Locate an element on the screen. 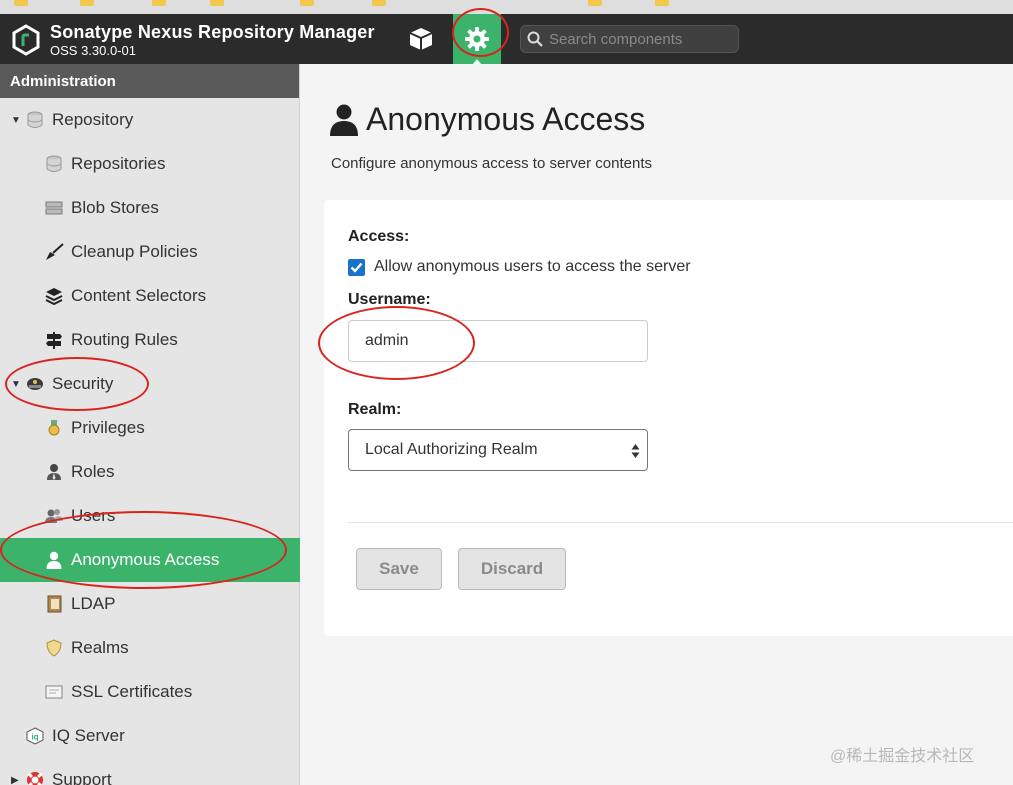 This screenshot has height=785, width=1013. sidebar-item-repositories: Repositories is located at coordinates (150, 164).